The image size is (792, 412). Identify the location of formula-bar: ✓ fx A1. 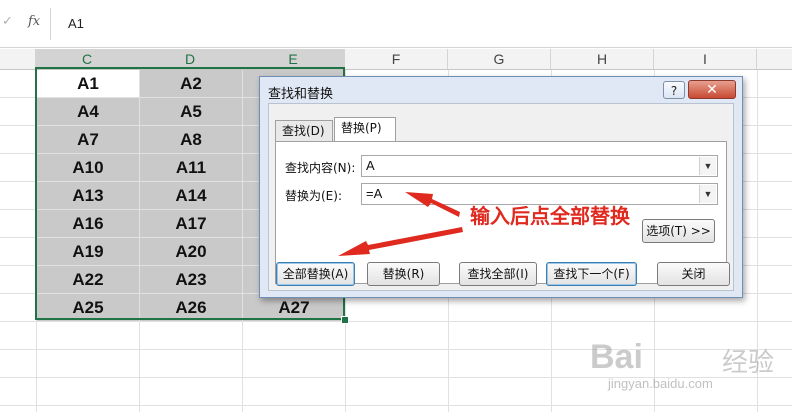
(396, 24).